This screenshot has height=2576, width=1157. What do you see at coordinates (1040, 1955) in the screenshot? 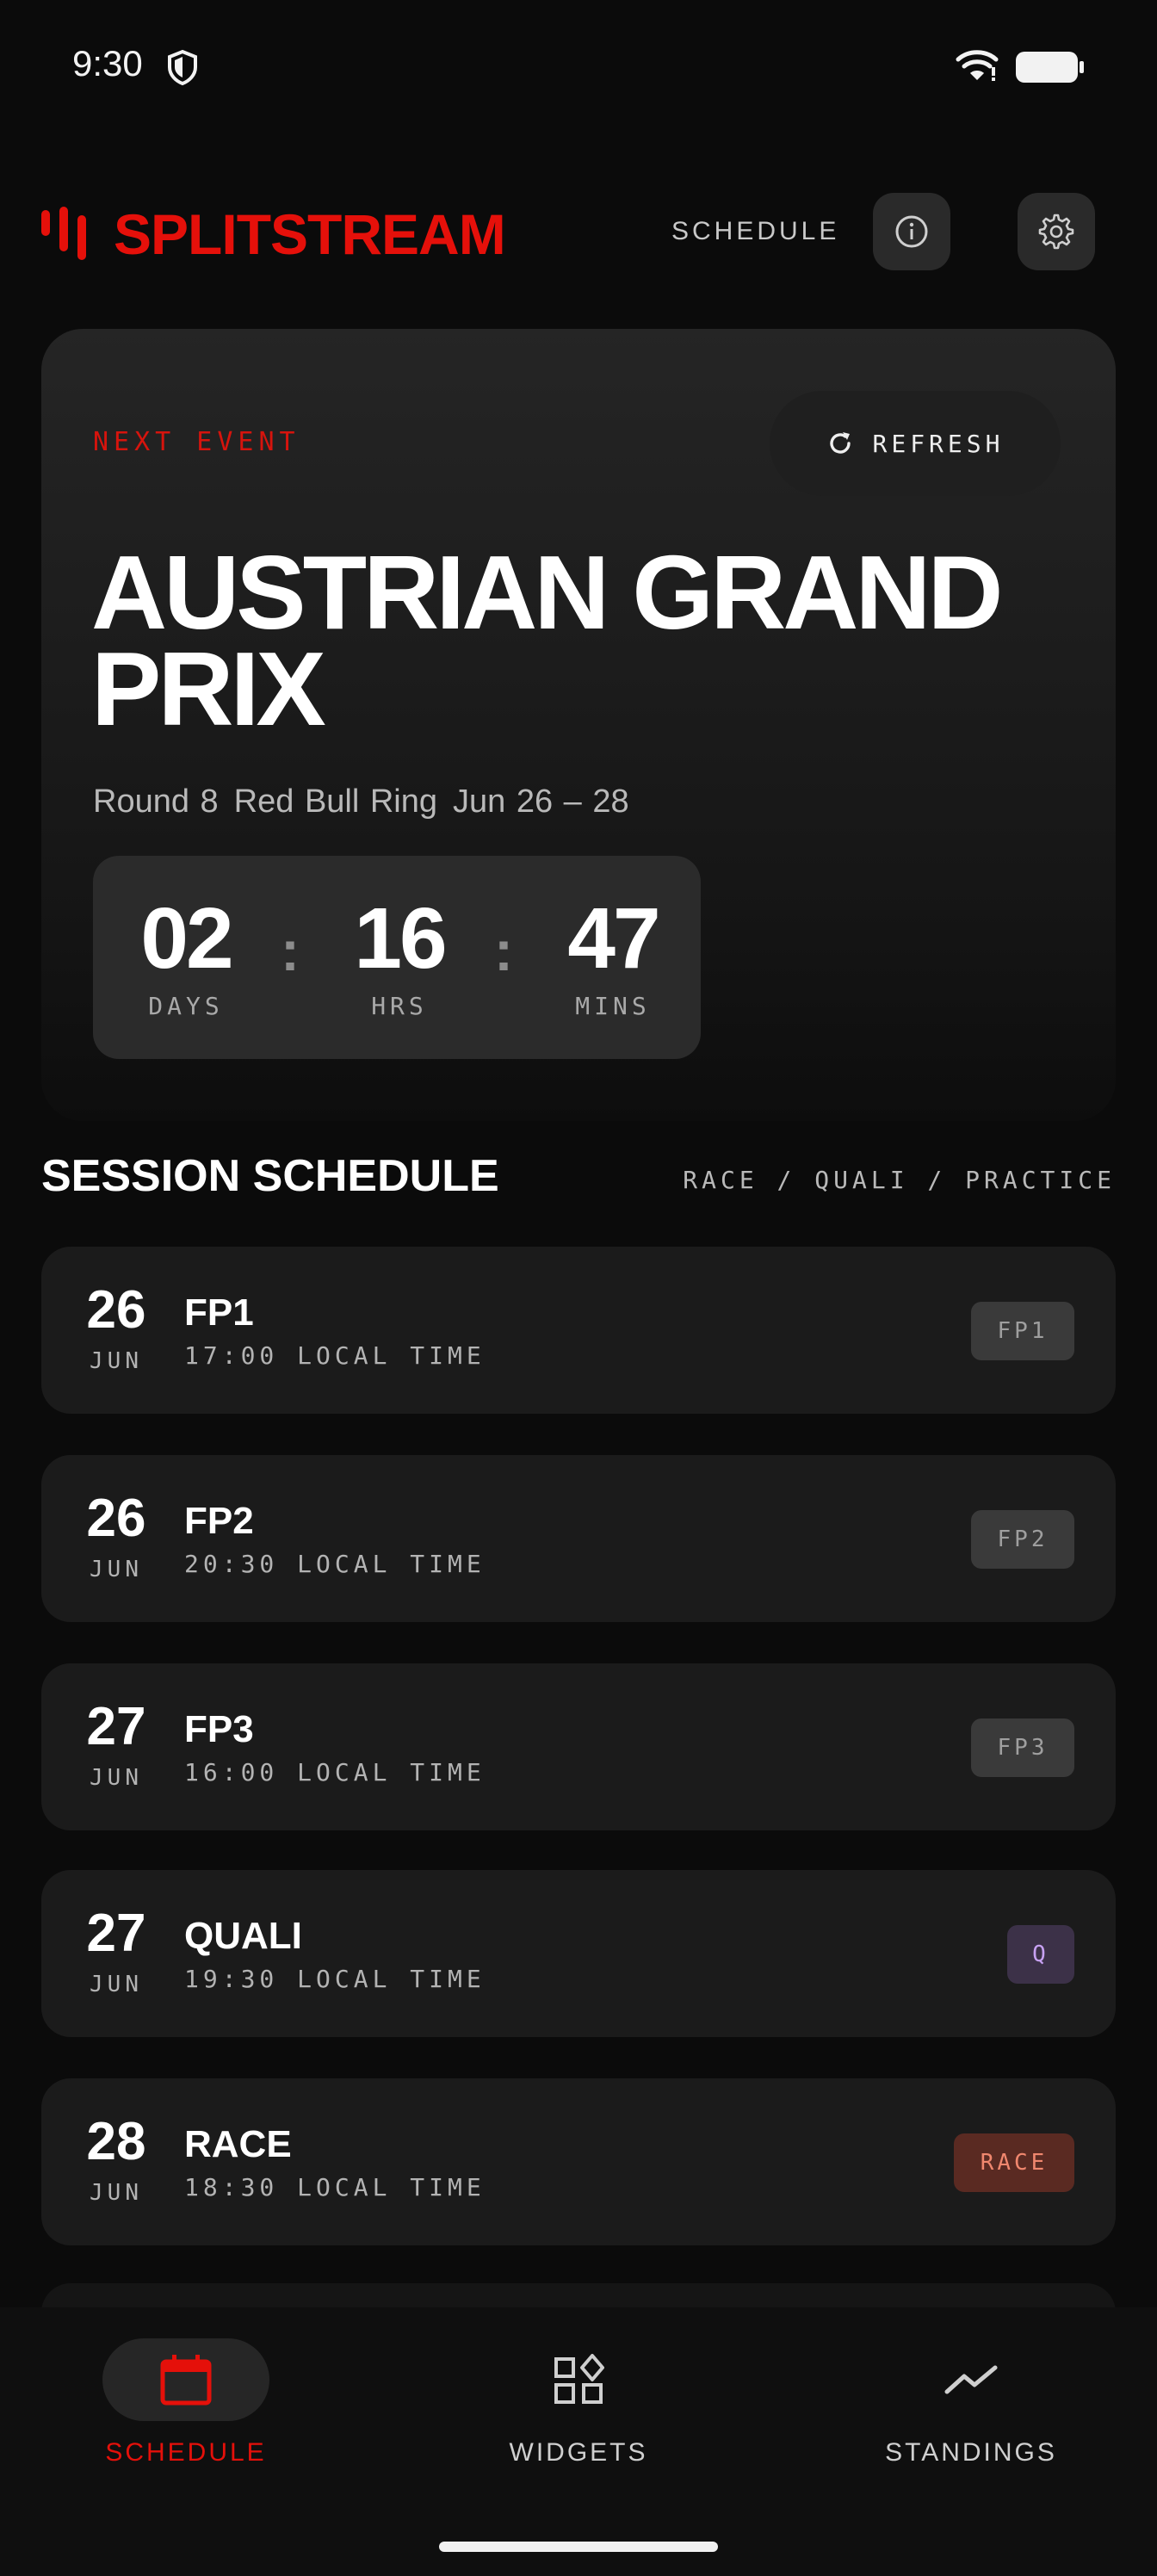
I see `session-badge: Q` at bounding box center [1040, 1955].